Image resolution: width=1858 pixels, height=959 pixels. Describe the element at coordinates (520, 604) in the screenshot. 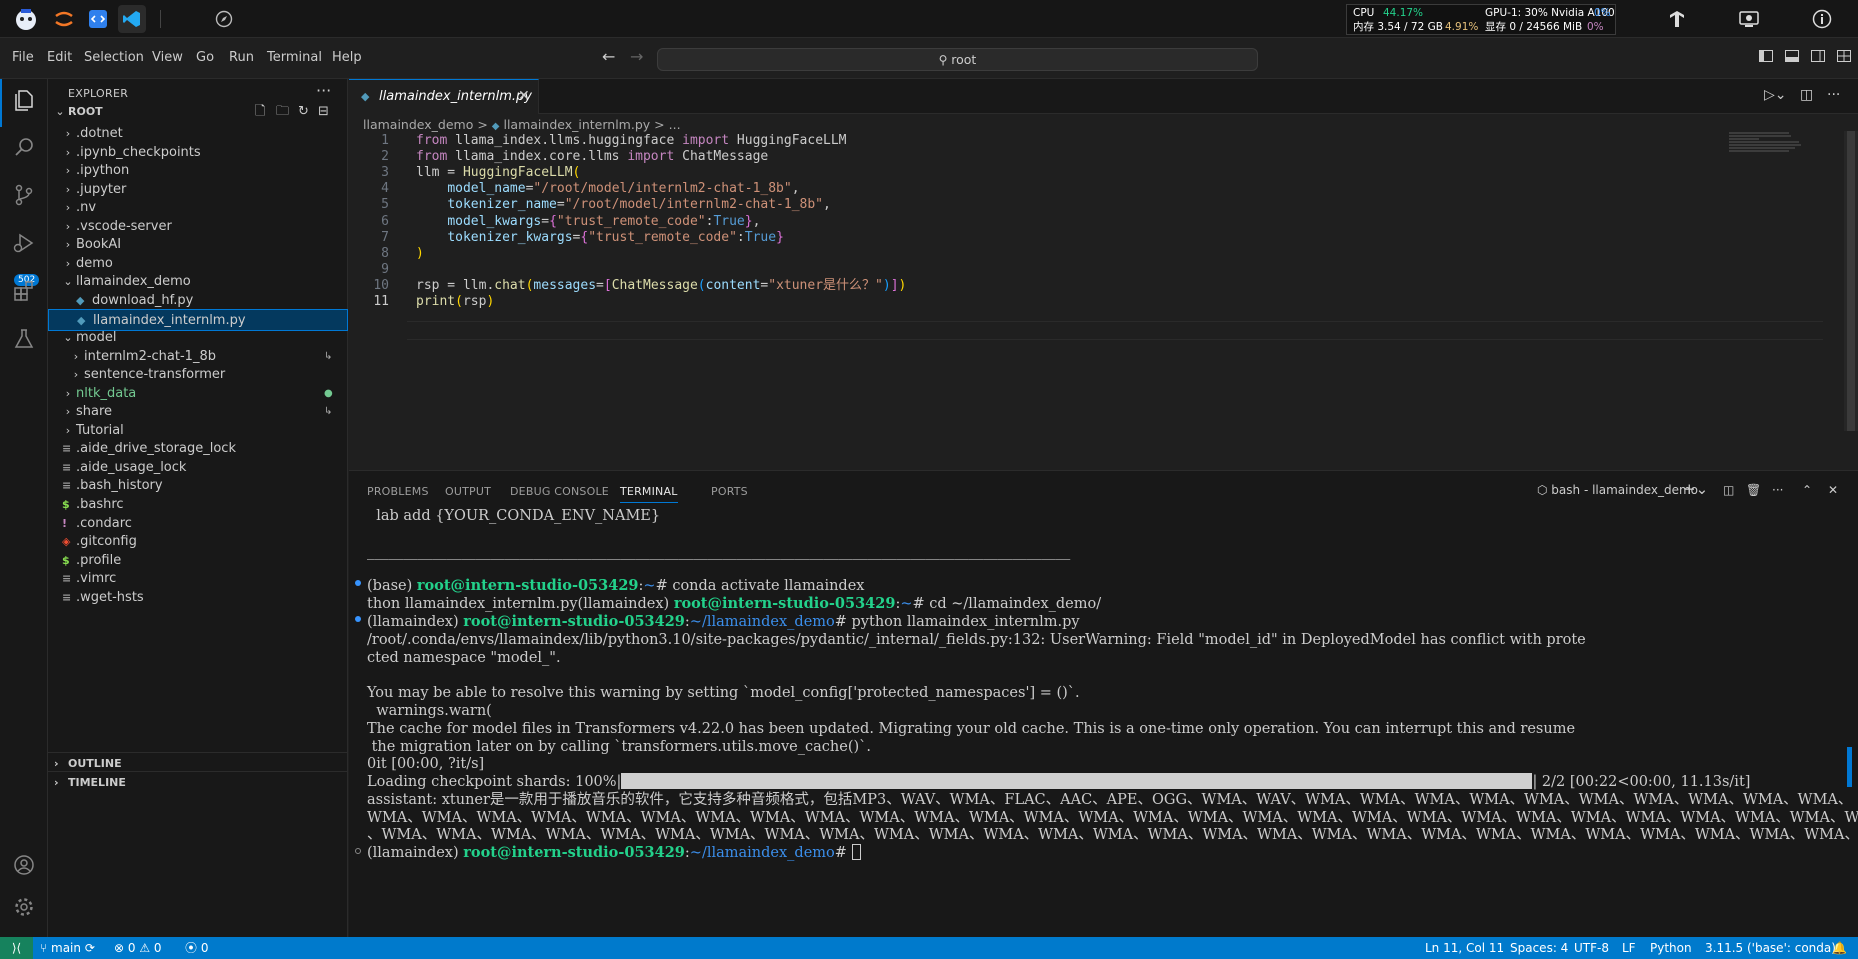

I see `prompt-env: thon llamaindex_internlm.py(llamaindex)` at that location.